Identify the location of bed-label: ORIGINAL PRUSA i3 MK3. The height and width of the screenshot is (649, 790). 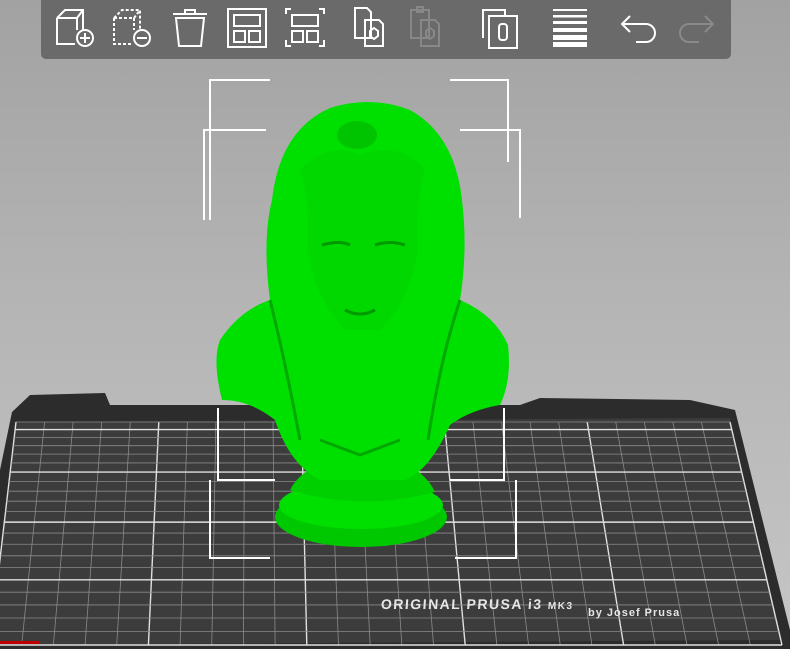
(477, 604).